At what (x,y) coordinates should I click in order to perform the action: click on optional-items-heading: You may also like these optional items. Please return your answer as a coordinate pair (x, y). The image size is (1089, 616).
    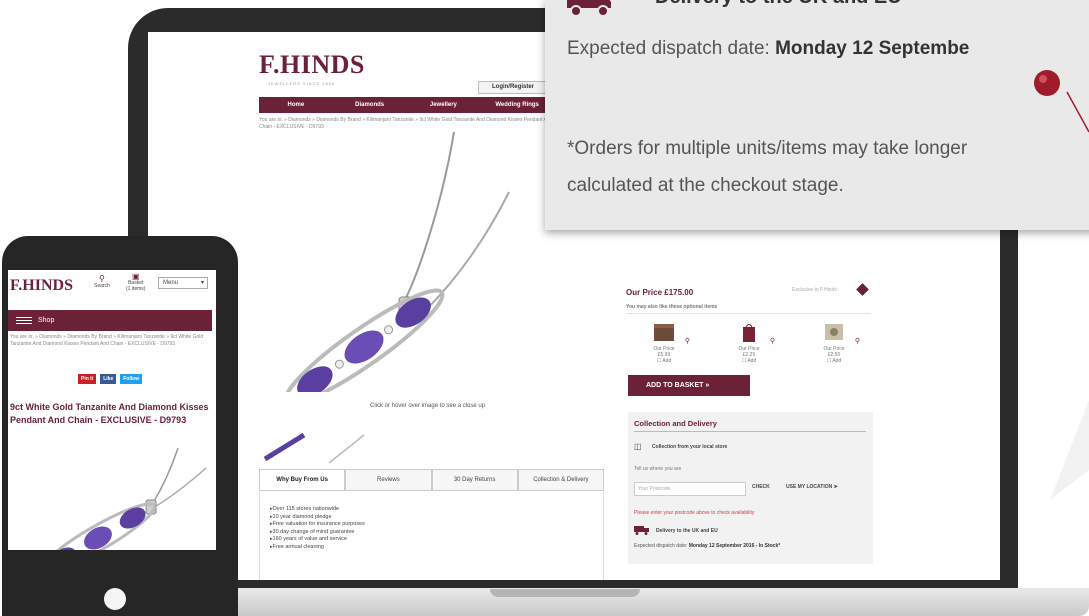
    Looking at the image, I should click on (748, 309).